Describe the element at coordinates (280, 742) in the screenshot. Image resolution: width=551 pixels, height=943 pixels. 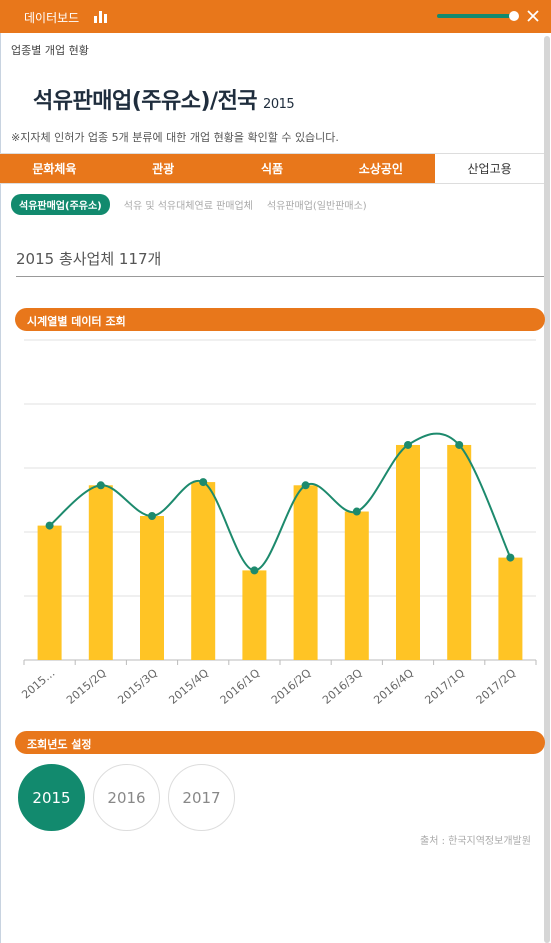
I see `year-setting-header: 조회년도 설정` at that location.